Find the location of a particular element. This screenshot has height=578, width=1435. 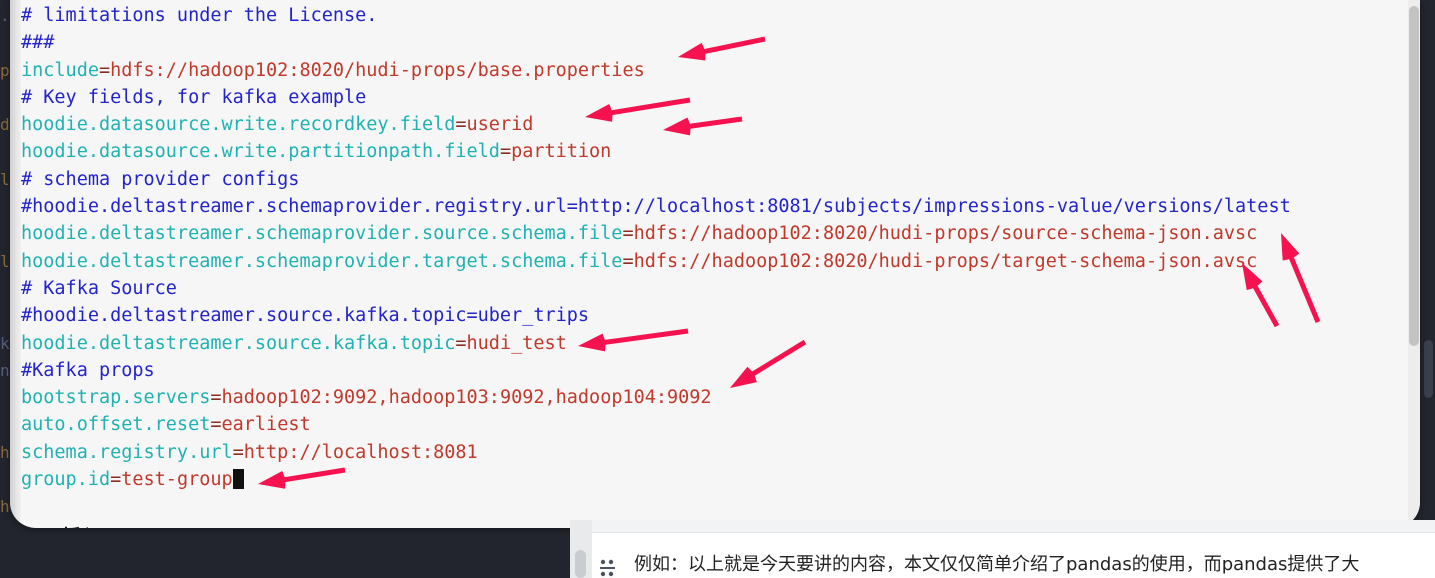

property-value: userid is located at coordinates (500, 125).